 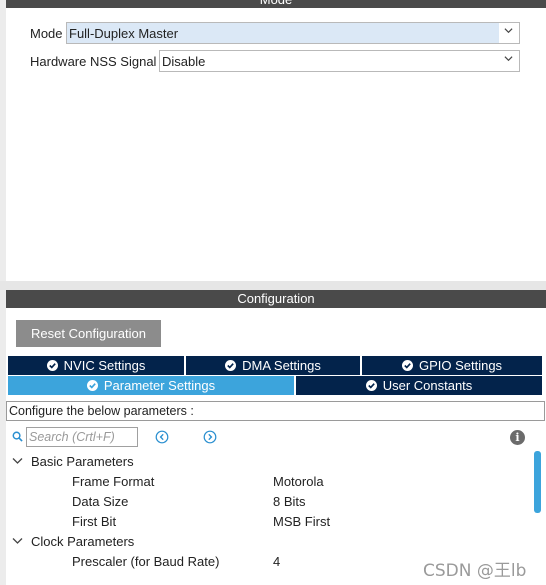 I want to click on search-previous-icon, so click(x=162, y=437).